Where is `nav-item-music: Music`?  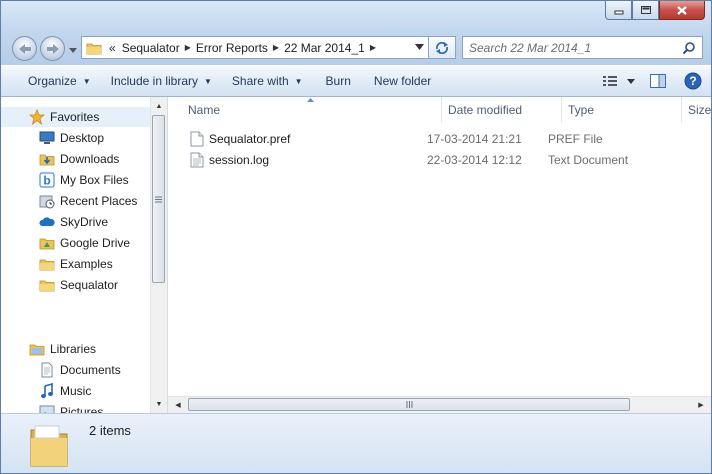
nav-item-music: Music is located at coordinates (65, 391).